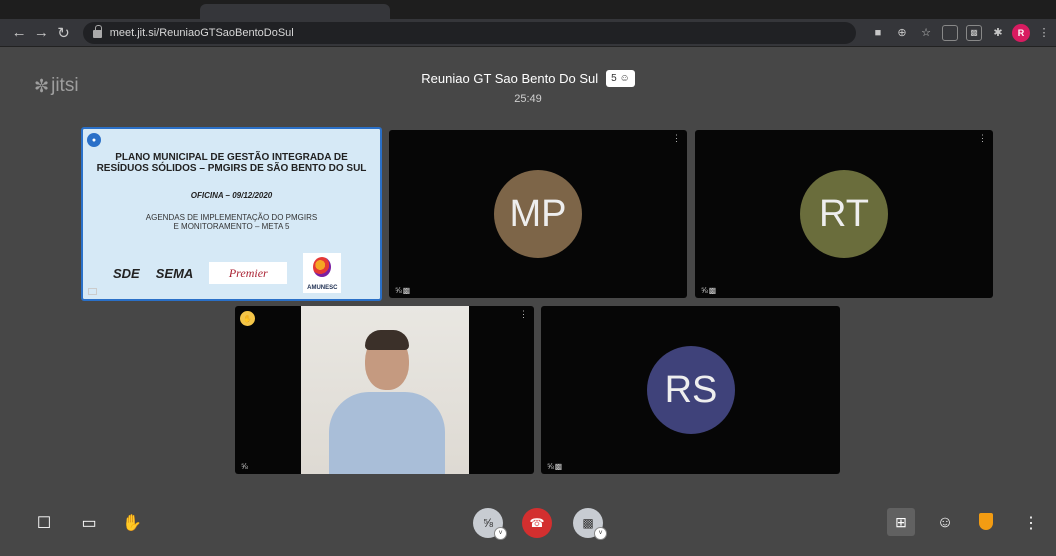 The image size is (1056, 556). Describe the element at coordinates (92, 291) in the screenshot. I see `screen-share-indicator-icon` at that location.